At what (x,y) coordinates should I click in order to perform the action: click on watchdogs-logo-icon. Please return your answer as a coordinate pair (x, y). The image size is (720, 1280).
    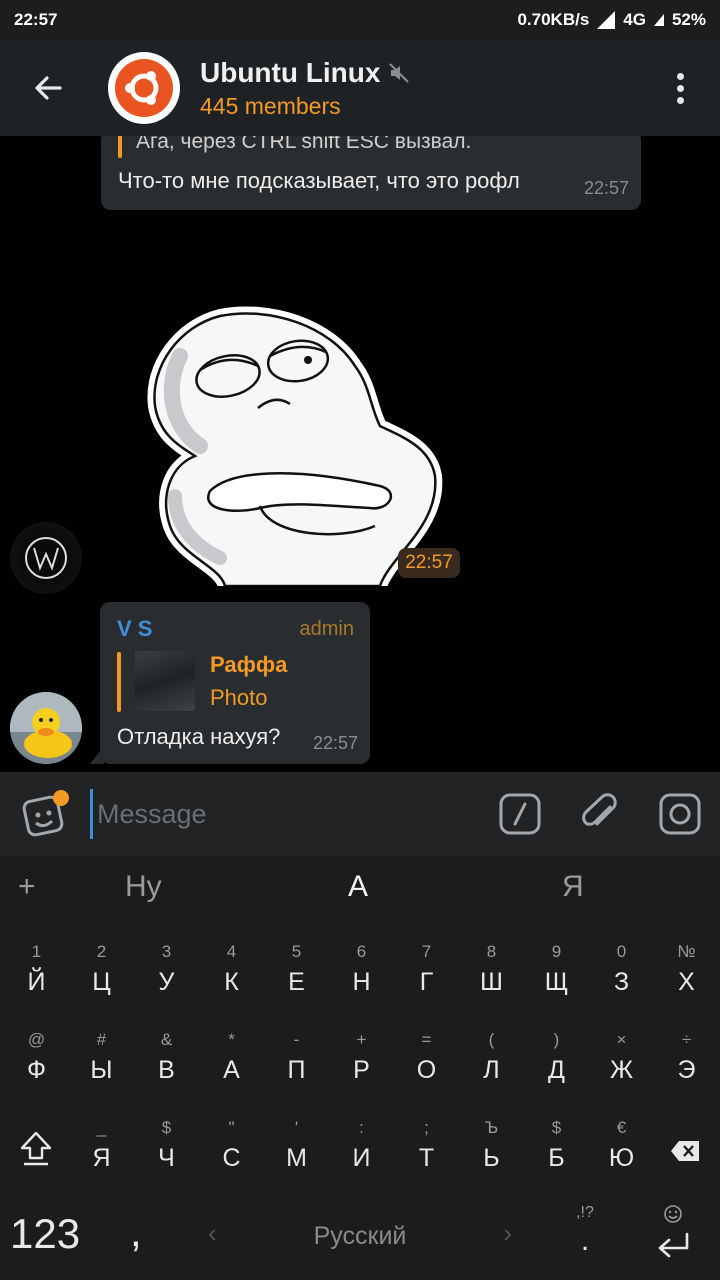
    Looking at the image, I should click on (46, 558).